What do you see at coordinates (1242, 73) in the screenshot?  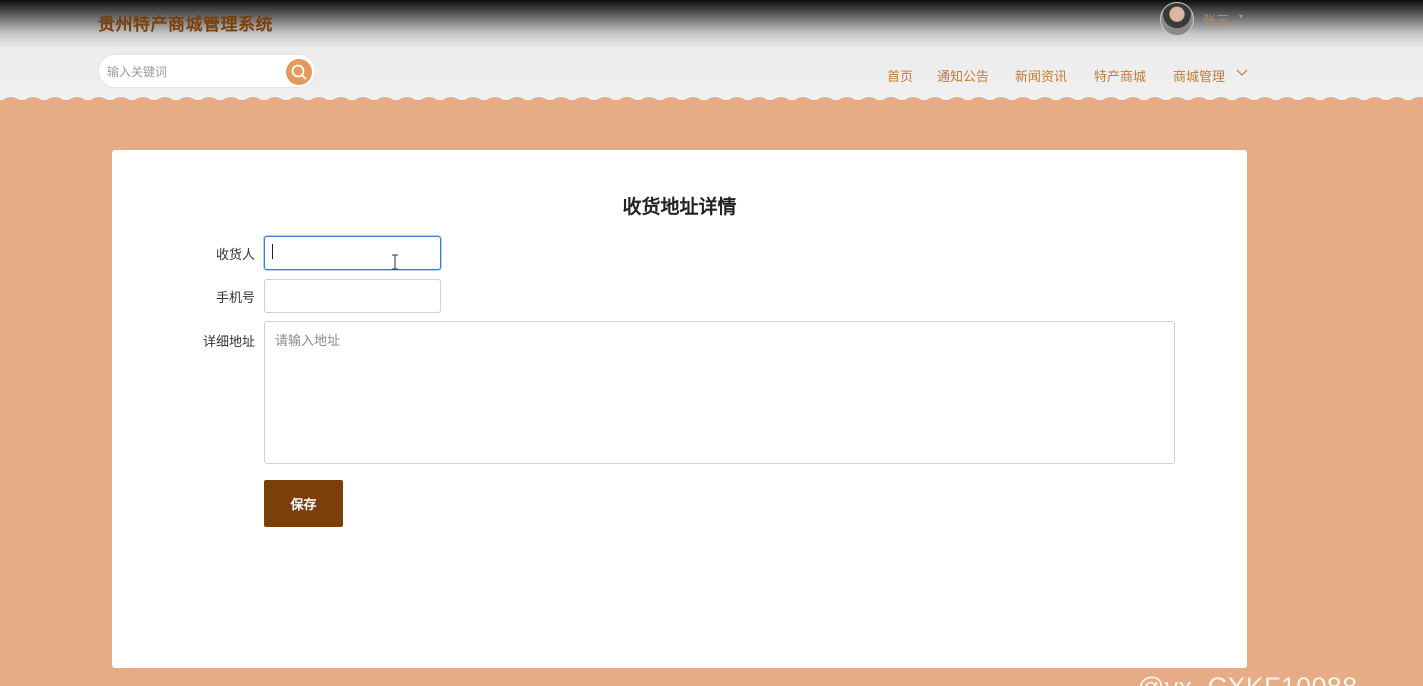 I see `chevron-down-icon` at bounding box center [1242, 73].